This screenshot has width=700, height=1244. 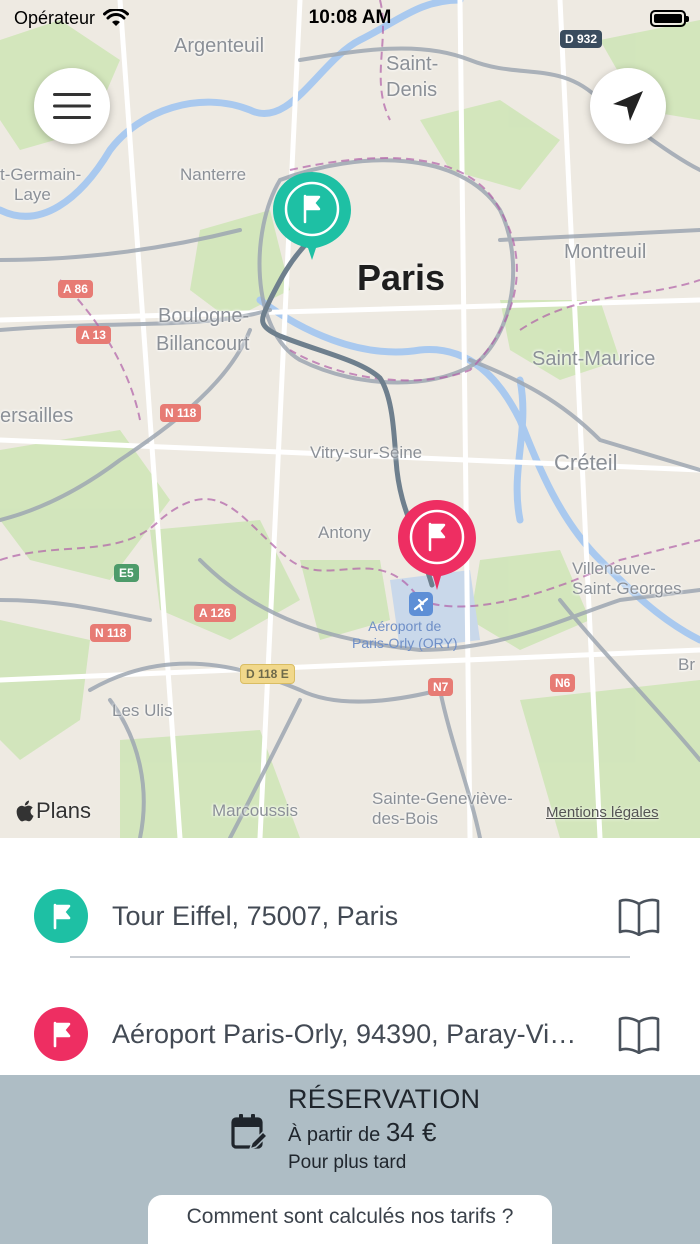 I want to click on map-label-montreuil: Montreuil, so click(x=605, y=252).